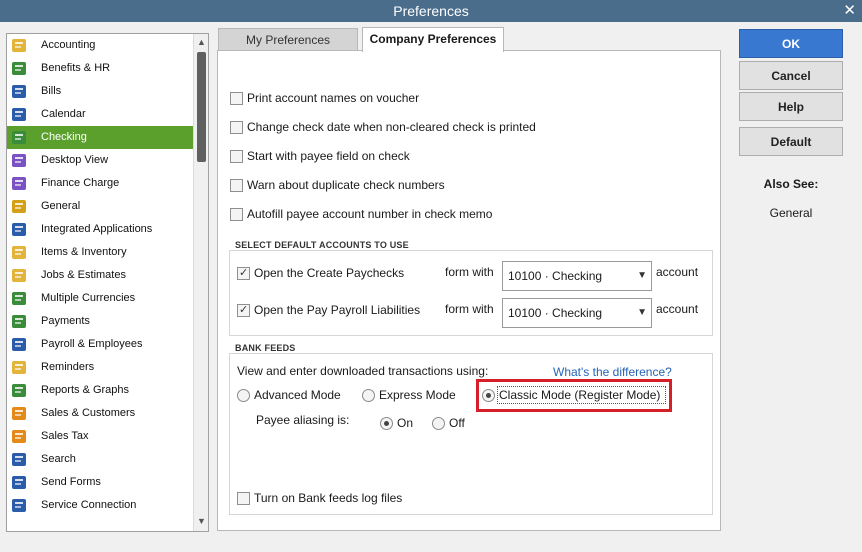 The width and height of the screenshot is (862, 552). Describe the element at coordinates (89, 505) in the screenshot. I see `sidebar-item-label: Service Connection` at that location.